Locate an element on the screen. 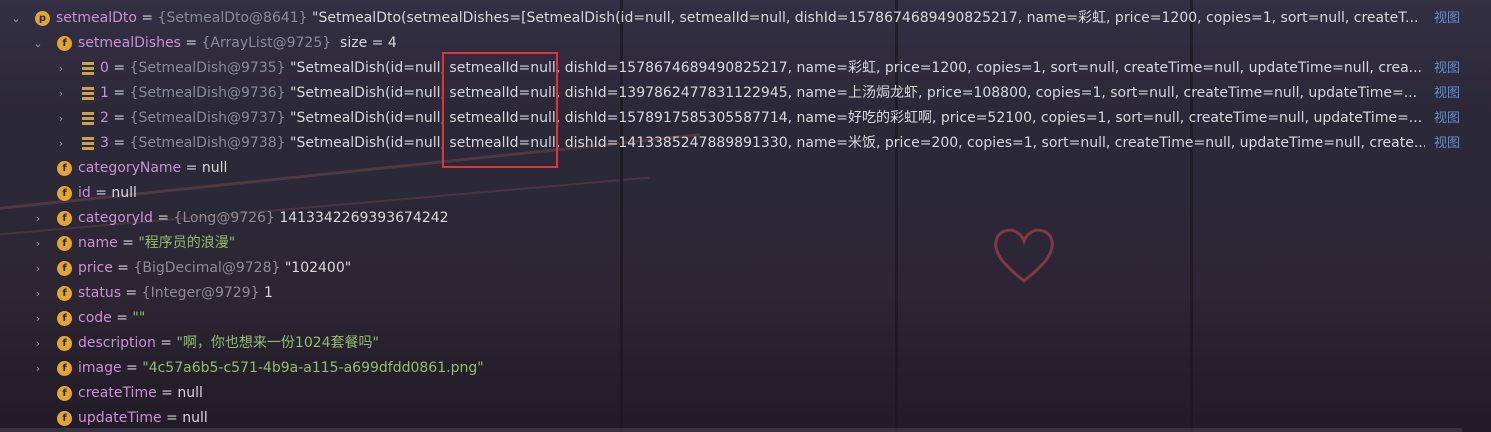  parameter-icon: p is located at coordinates (42, 18).